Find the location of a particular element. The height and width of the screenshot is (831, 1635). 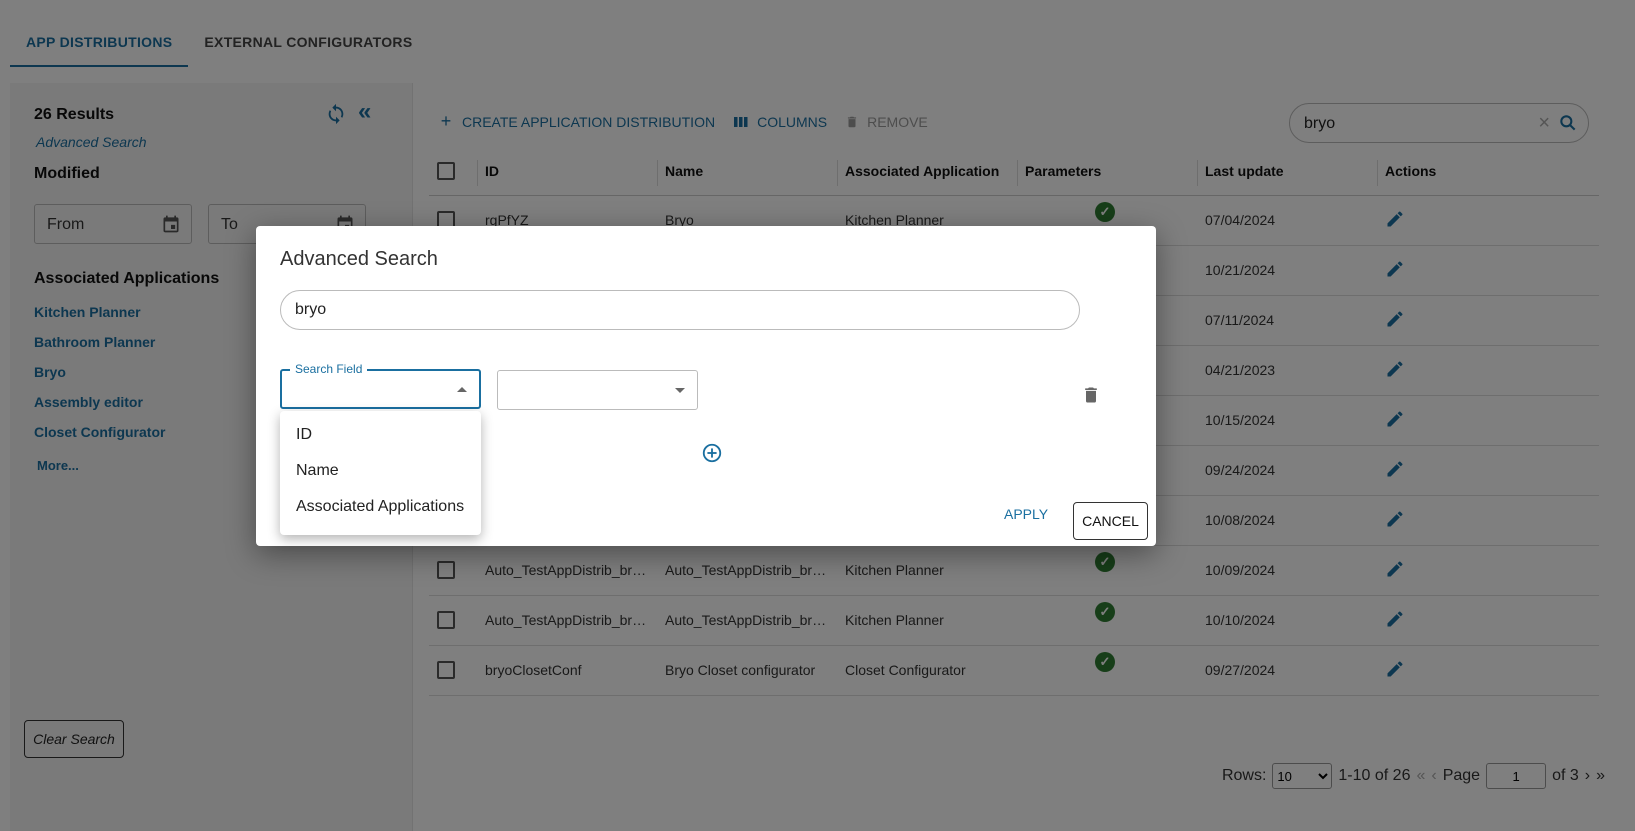

cancel-button: CANCEL is located at coordinates (1110, 521).